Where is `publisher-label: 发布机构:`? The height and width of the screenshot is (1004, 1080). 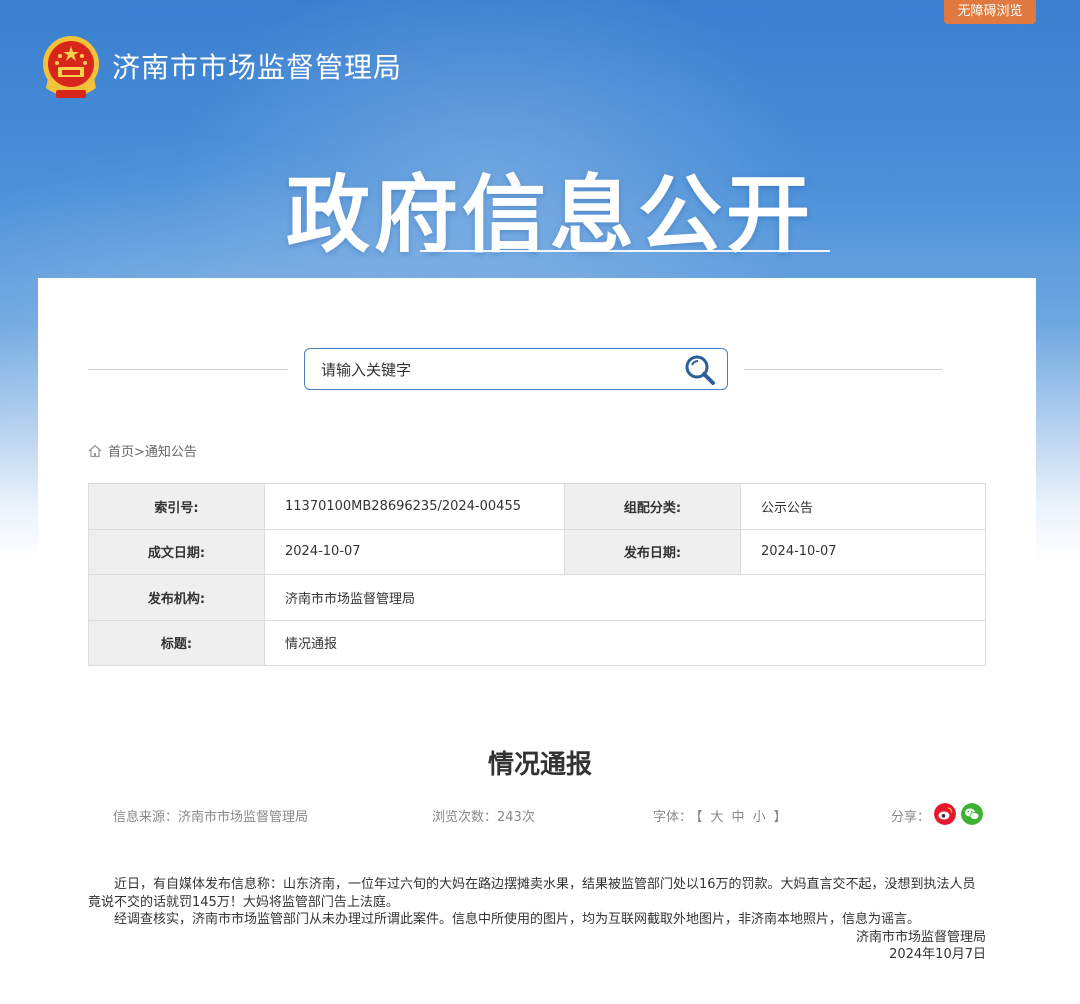 publisher-label: 发布机构: is located at coordinates (176, 597).